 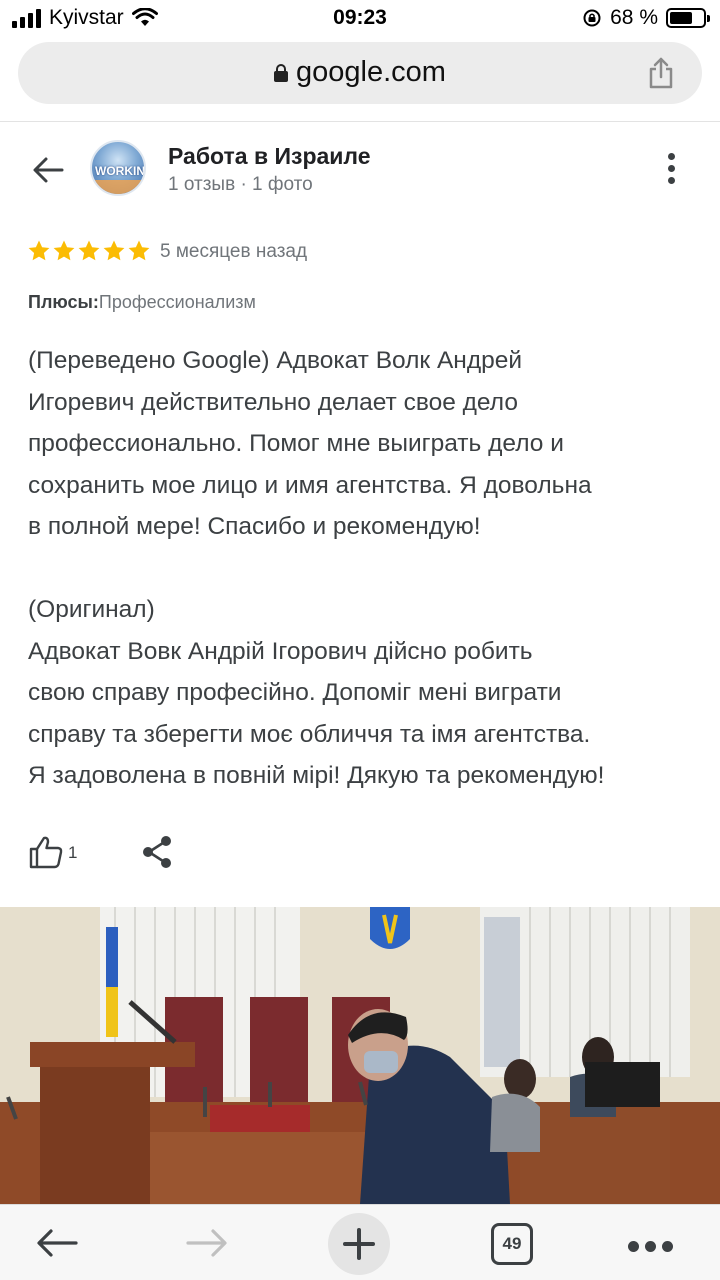 I want to click on thumbs-up-icon, so click(x=46, y=852).